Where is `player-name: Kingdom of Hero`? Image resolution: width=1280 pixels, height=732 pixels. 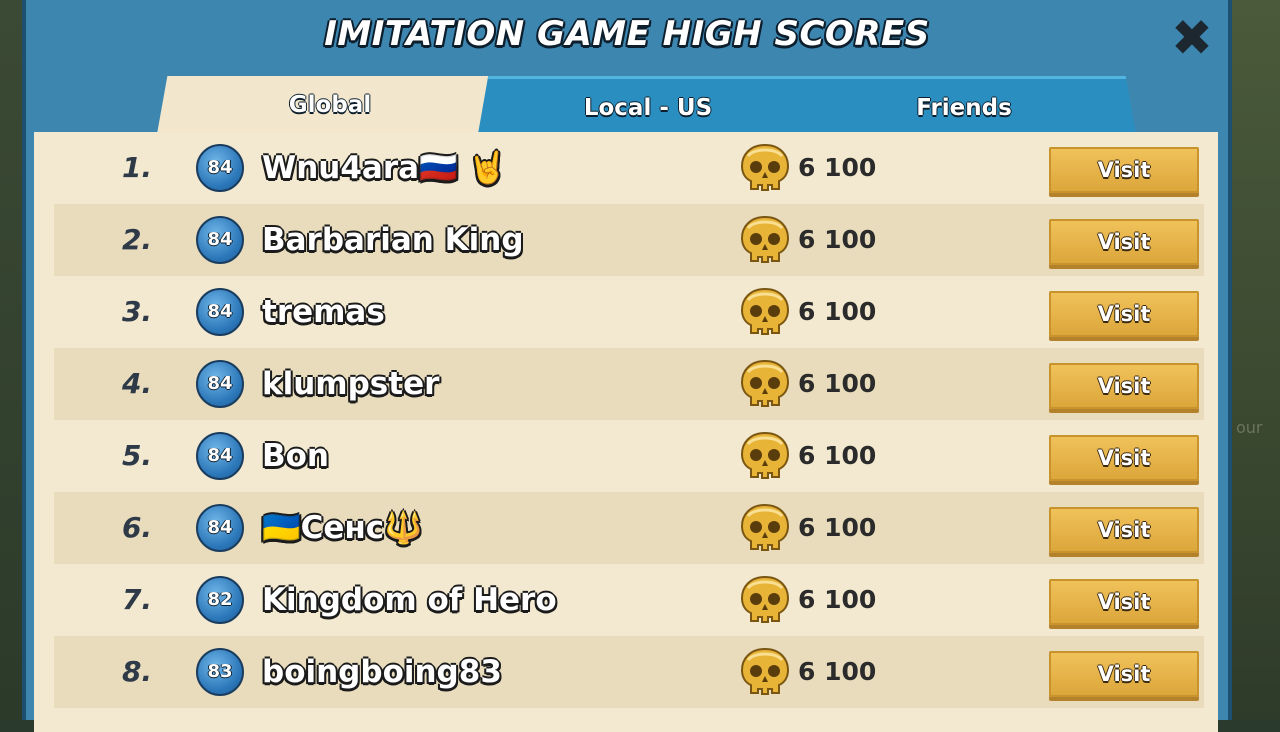 player-name: Kingdom of Hero is located at coordinates (409, 600).